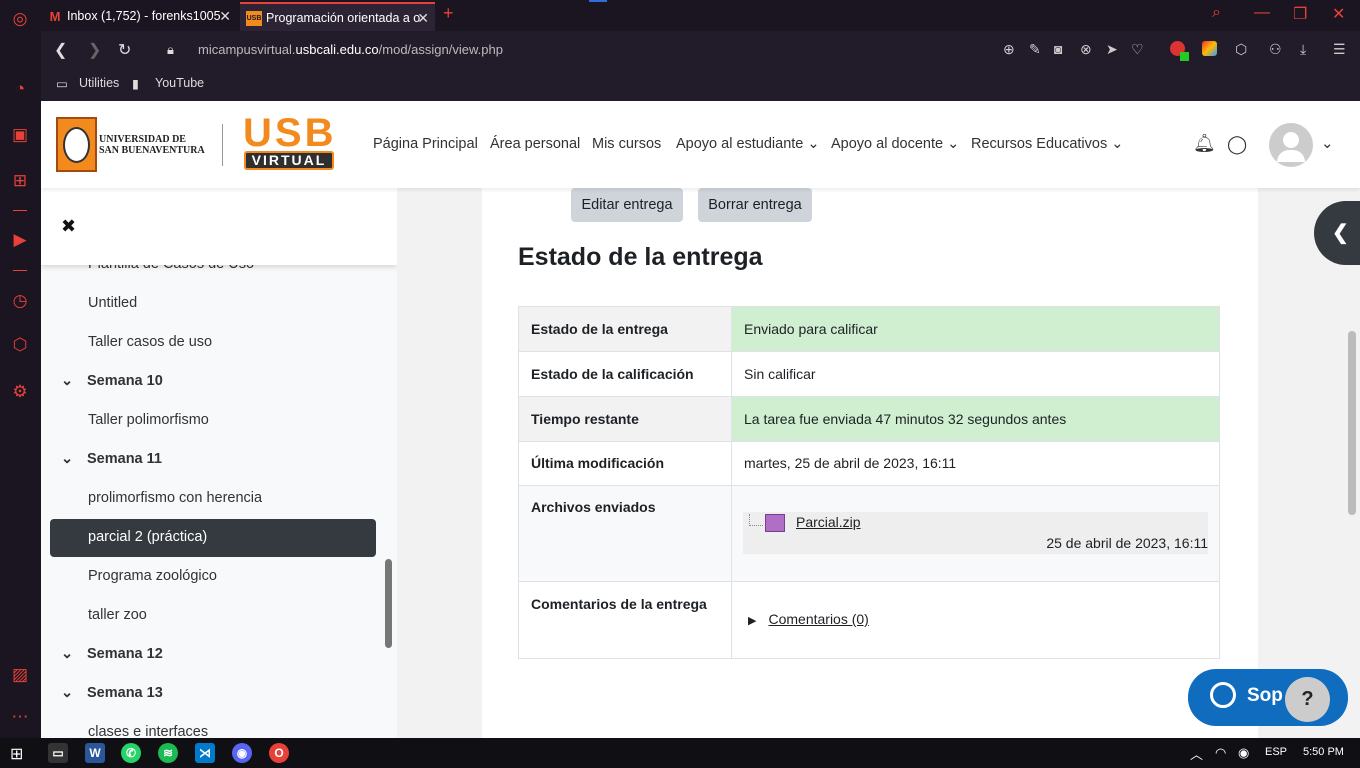  I want to click on forward-icon: ❯, so click(94, 50).